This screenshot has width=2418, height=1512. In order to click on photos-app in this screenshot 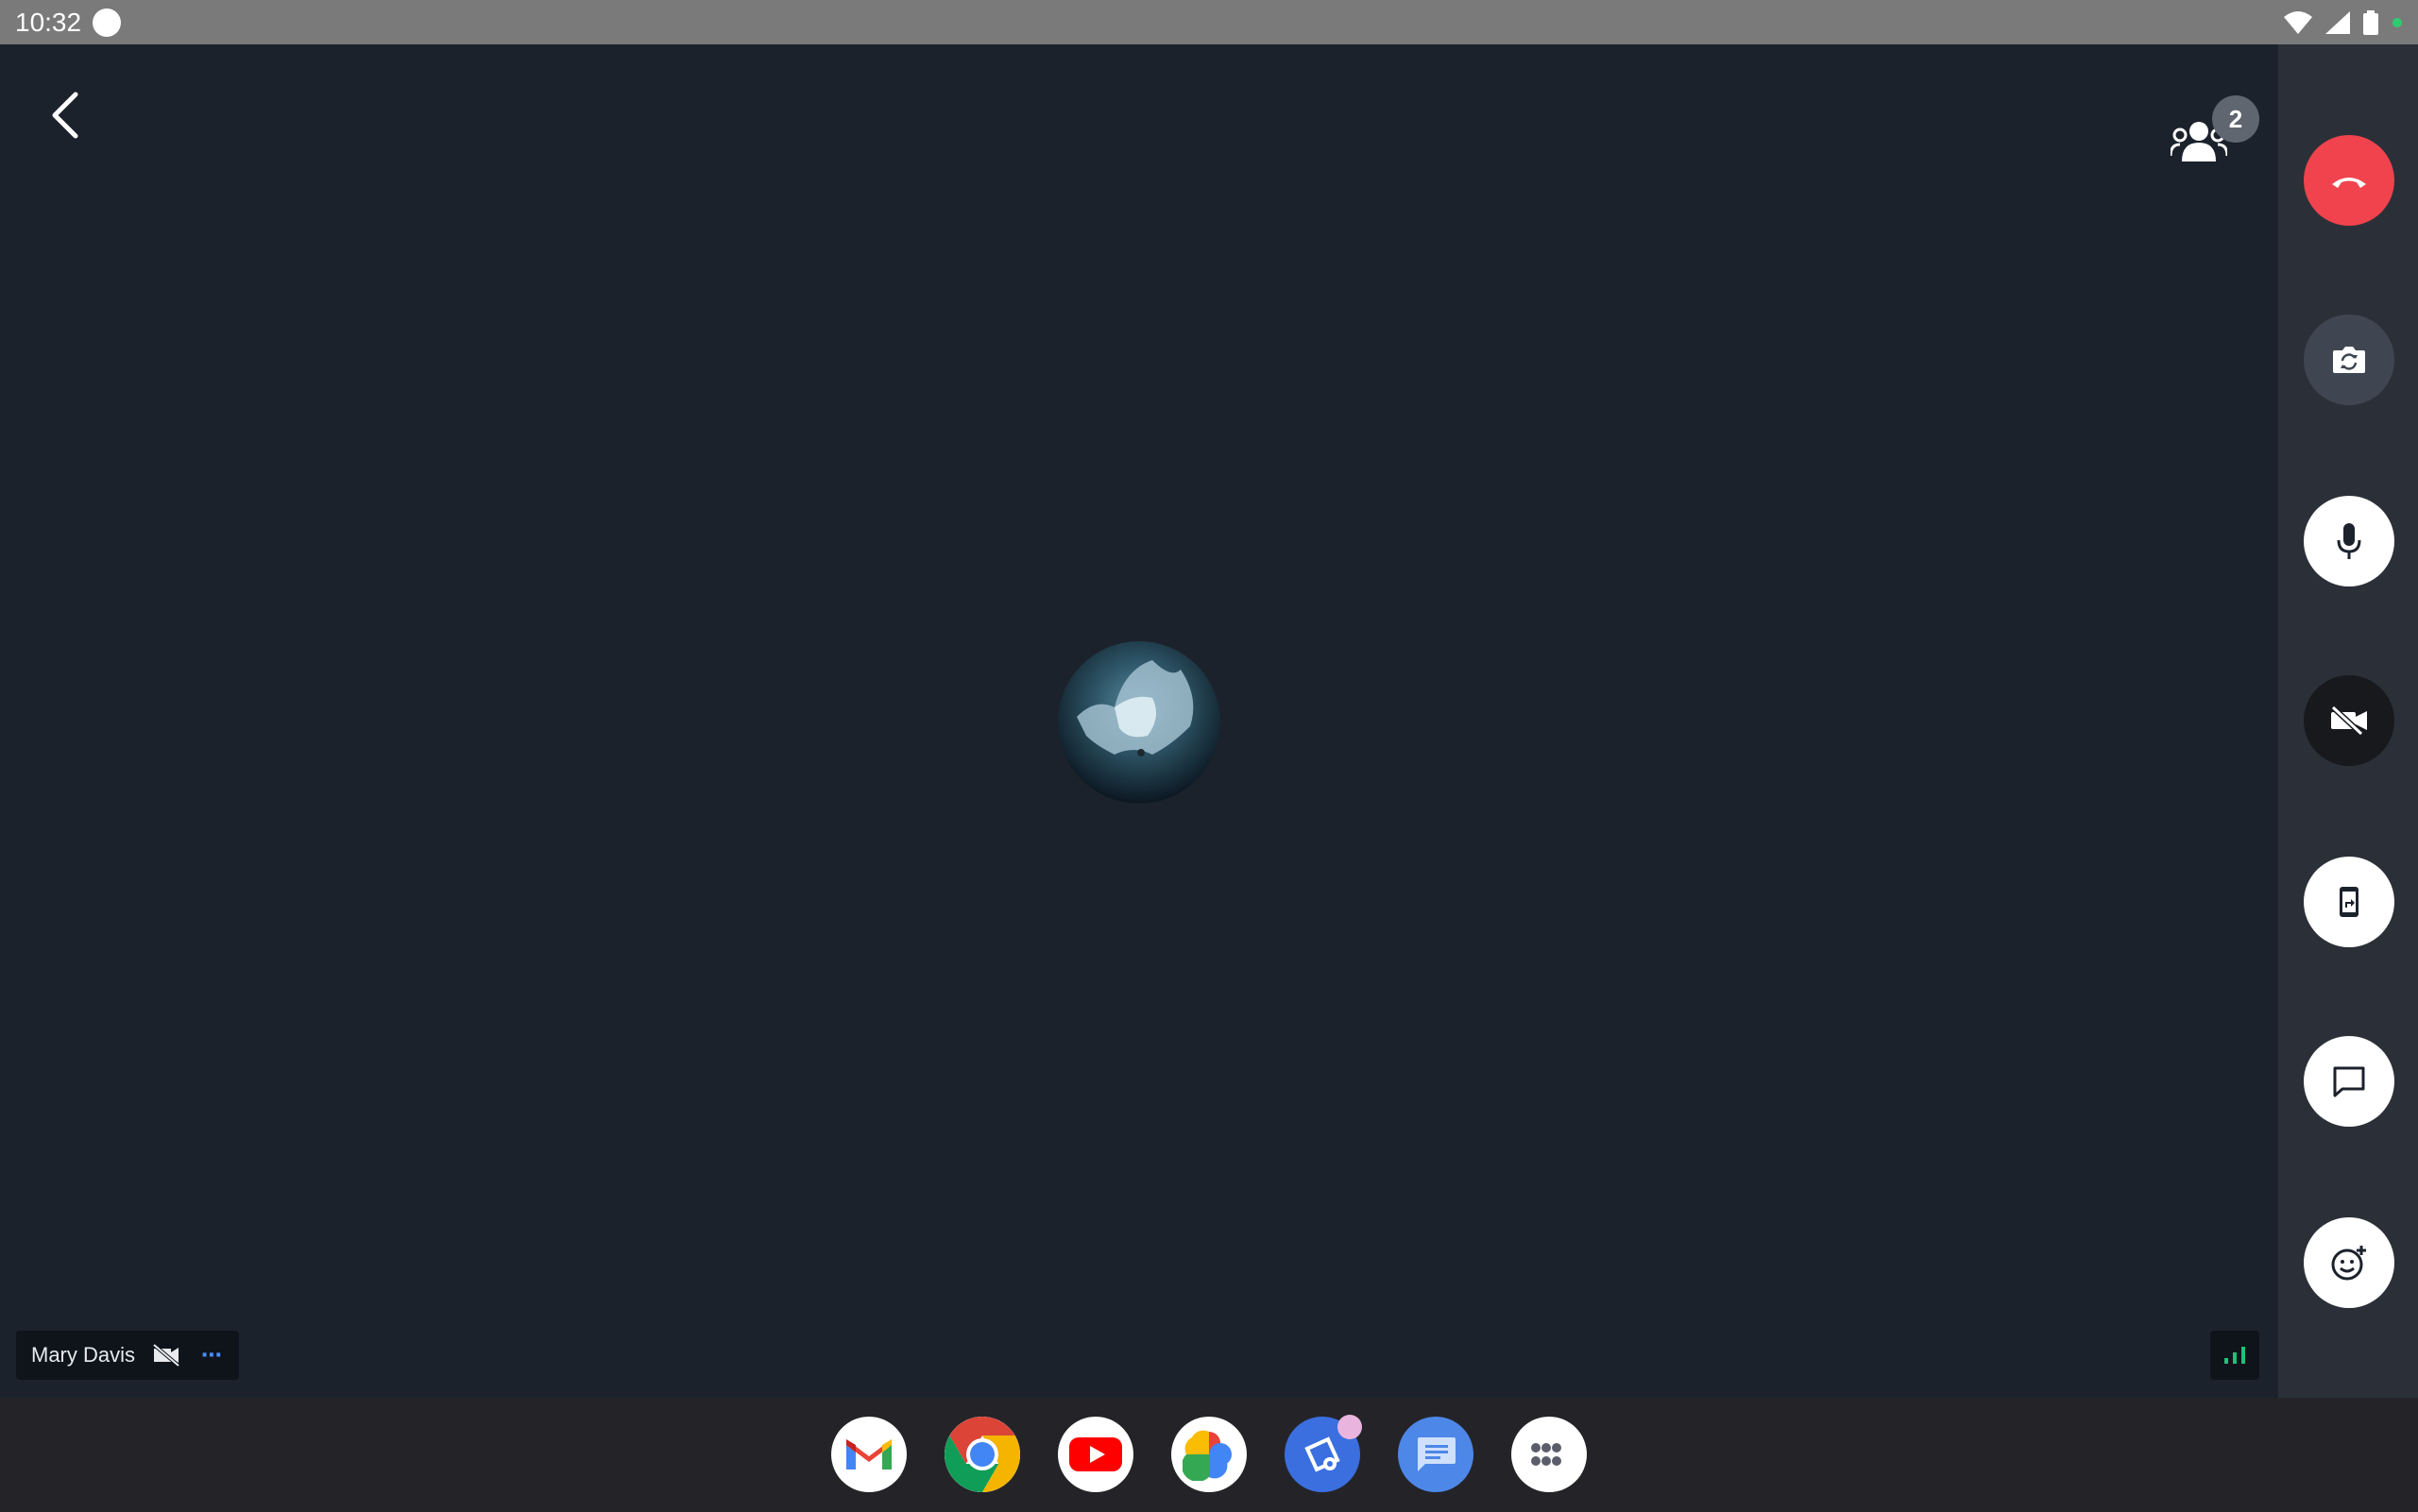, I will do `click(1209, 1454)`.